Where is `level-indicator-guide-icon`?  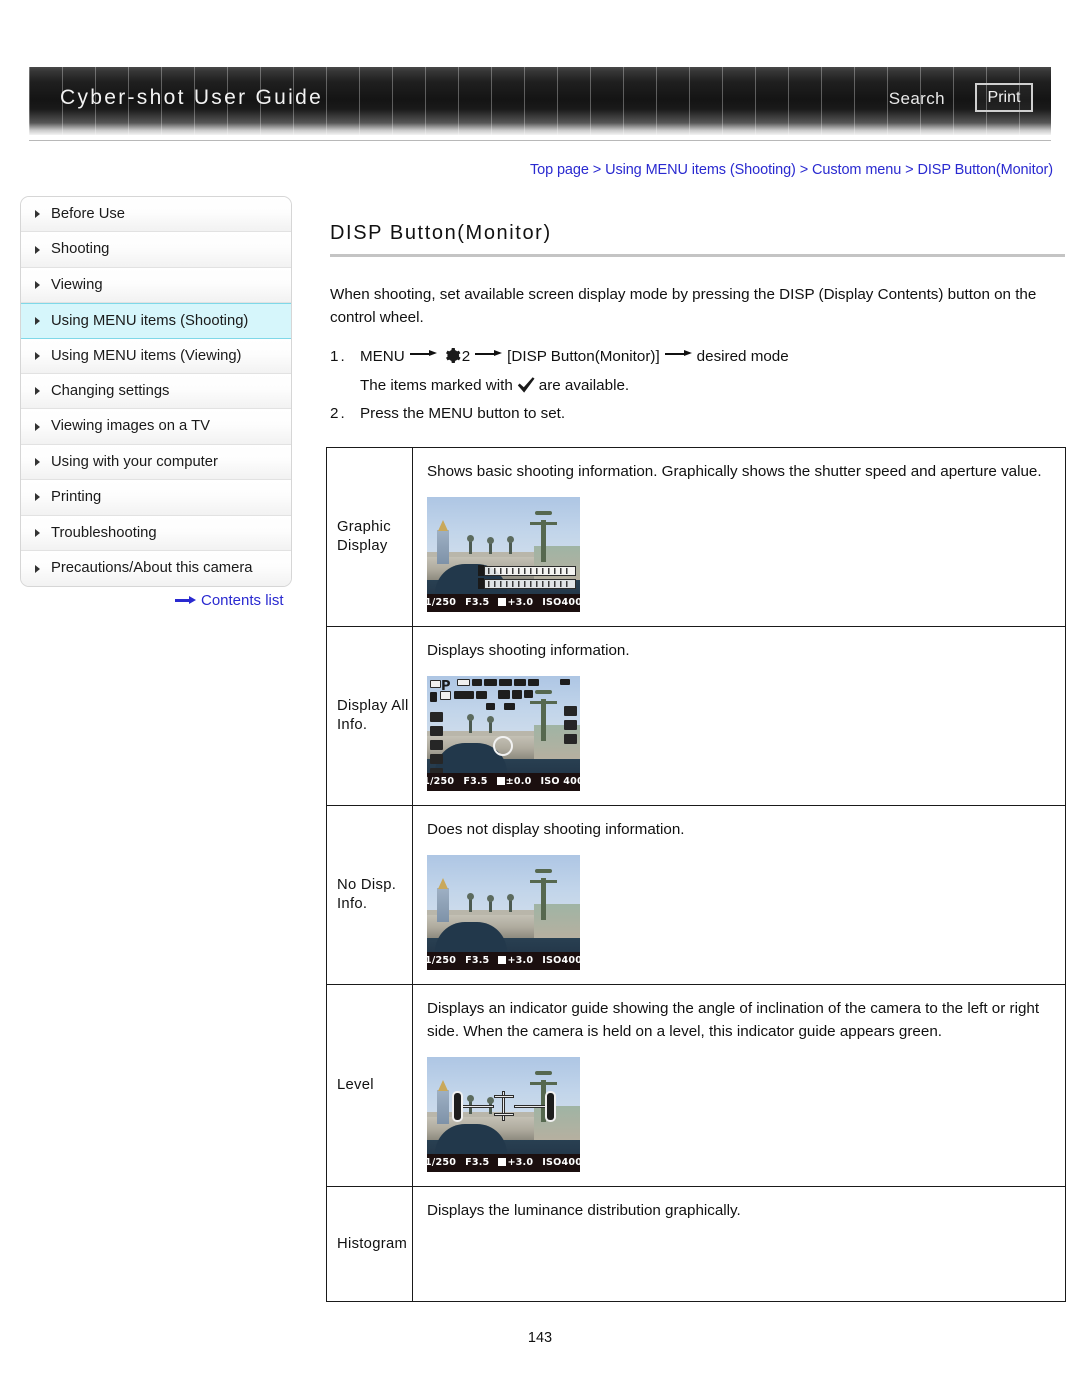 level-indicator-guide-icon is located at coordinates (504, 1106).